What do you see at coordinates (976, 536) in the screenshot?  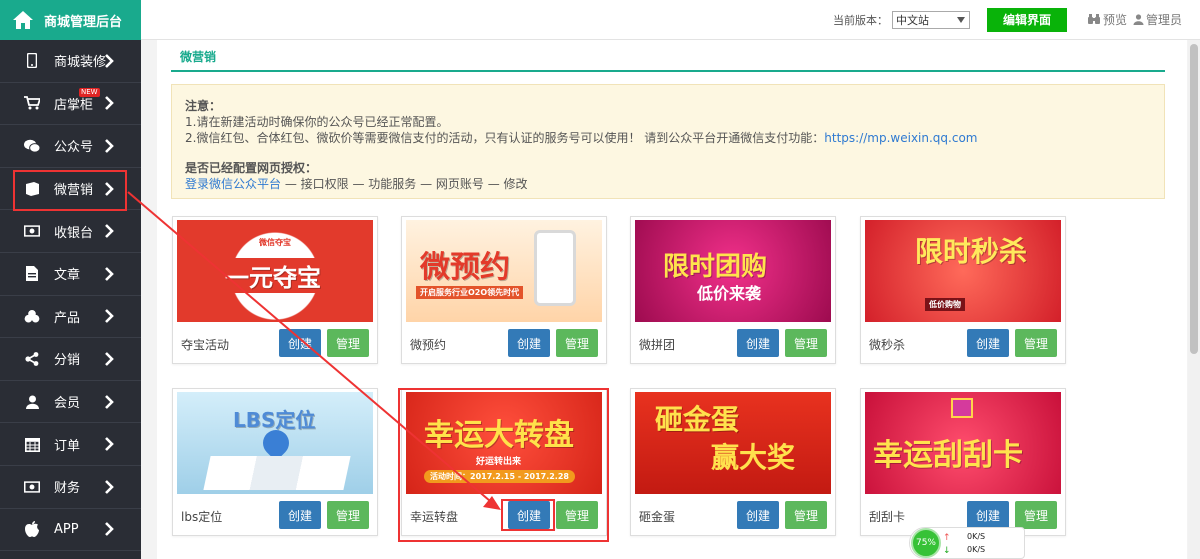 I see `upload-speed: 0K/S` at bounding box center [976, 536].